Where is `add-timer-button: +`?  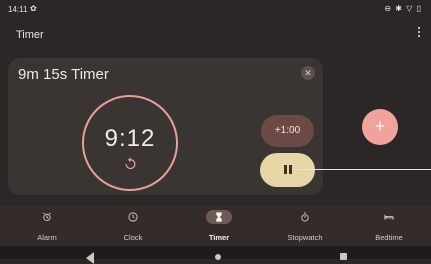 add-timer-button: + is located at coordinates (380, 127).